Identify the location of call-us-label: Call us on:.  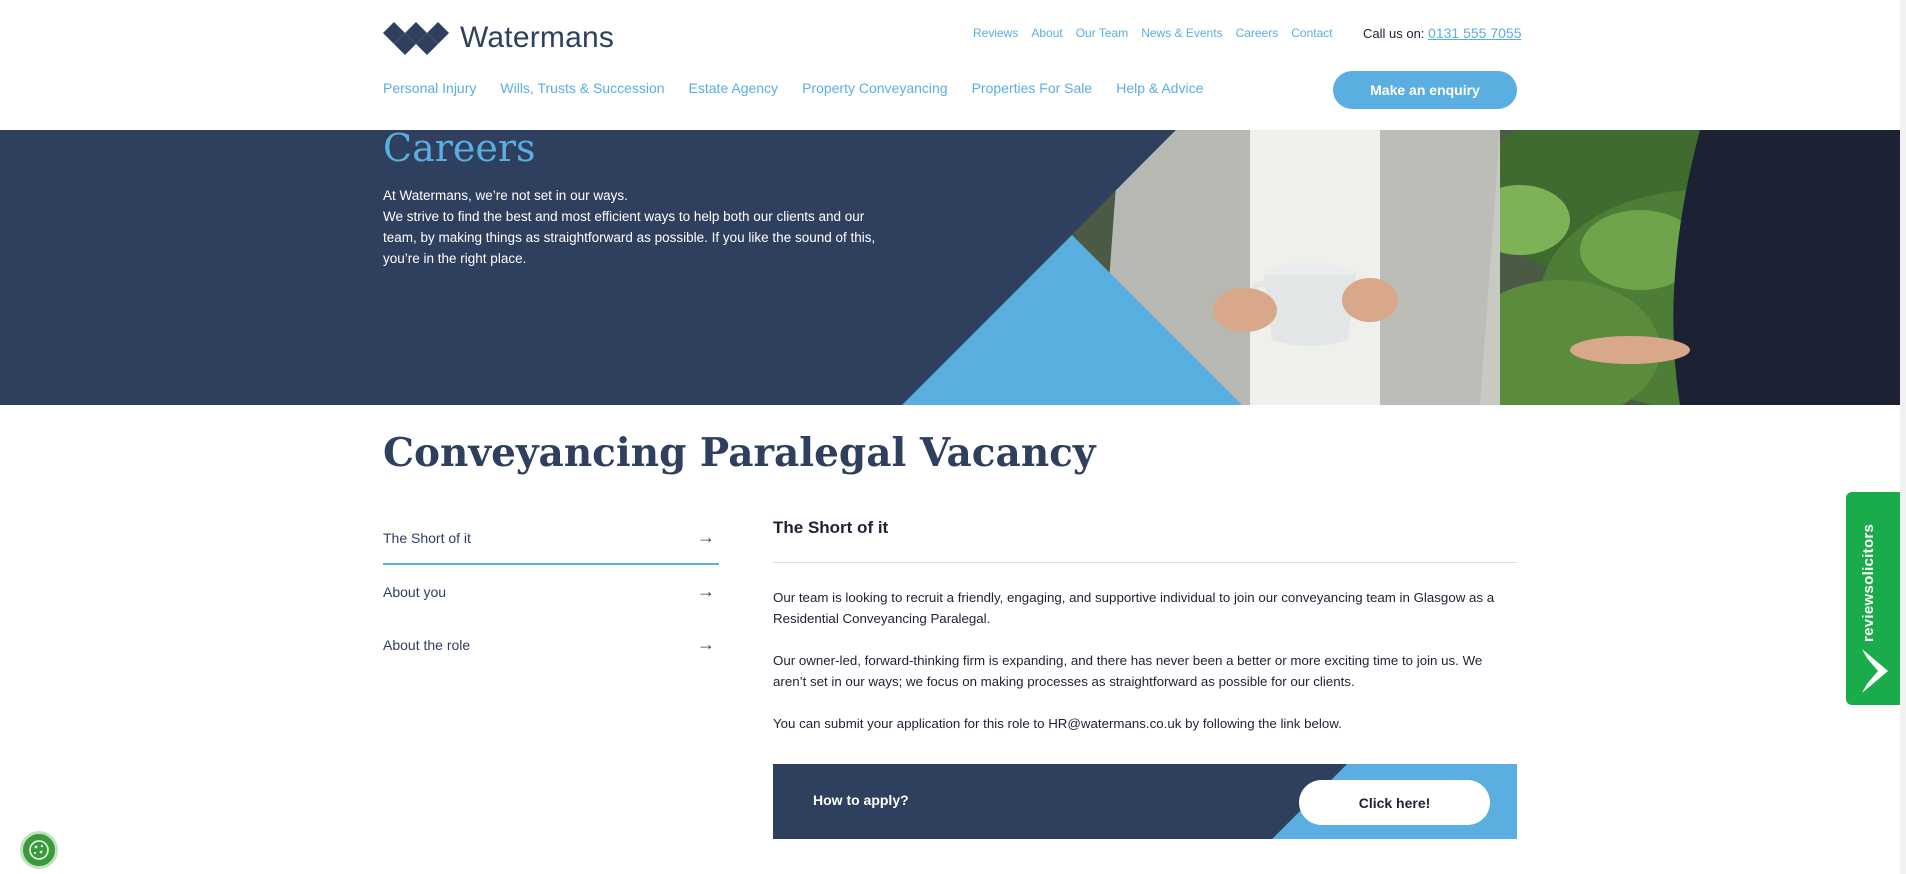
(1394, 33).